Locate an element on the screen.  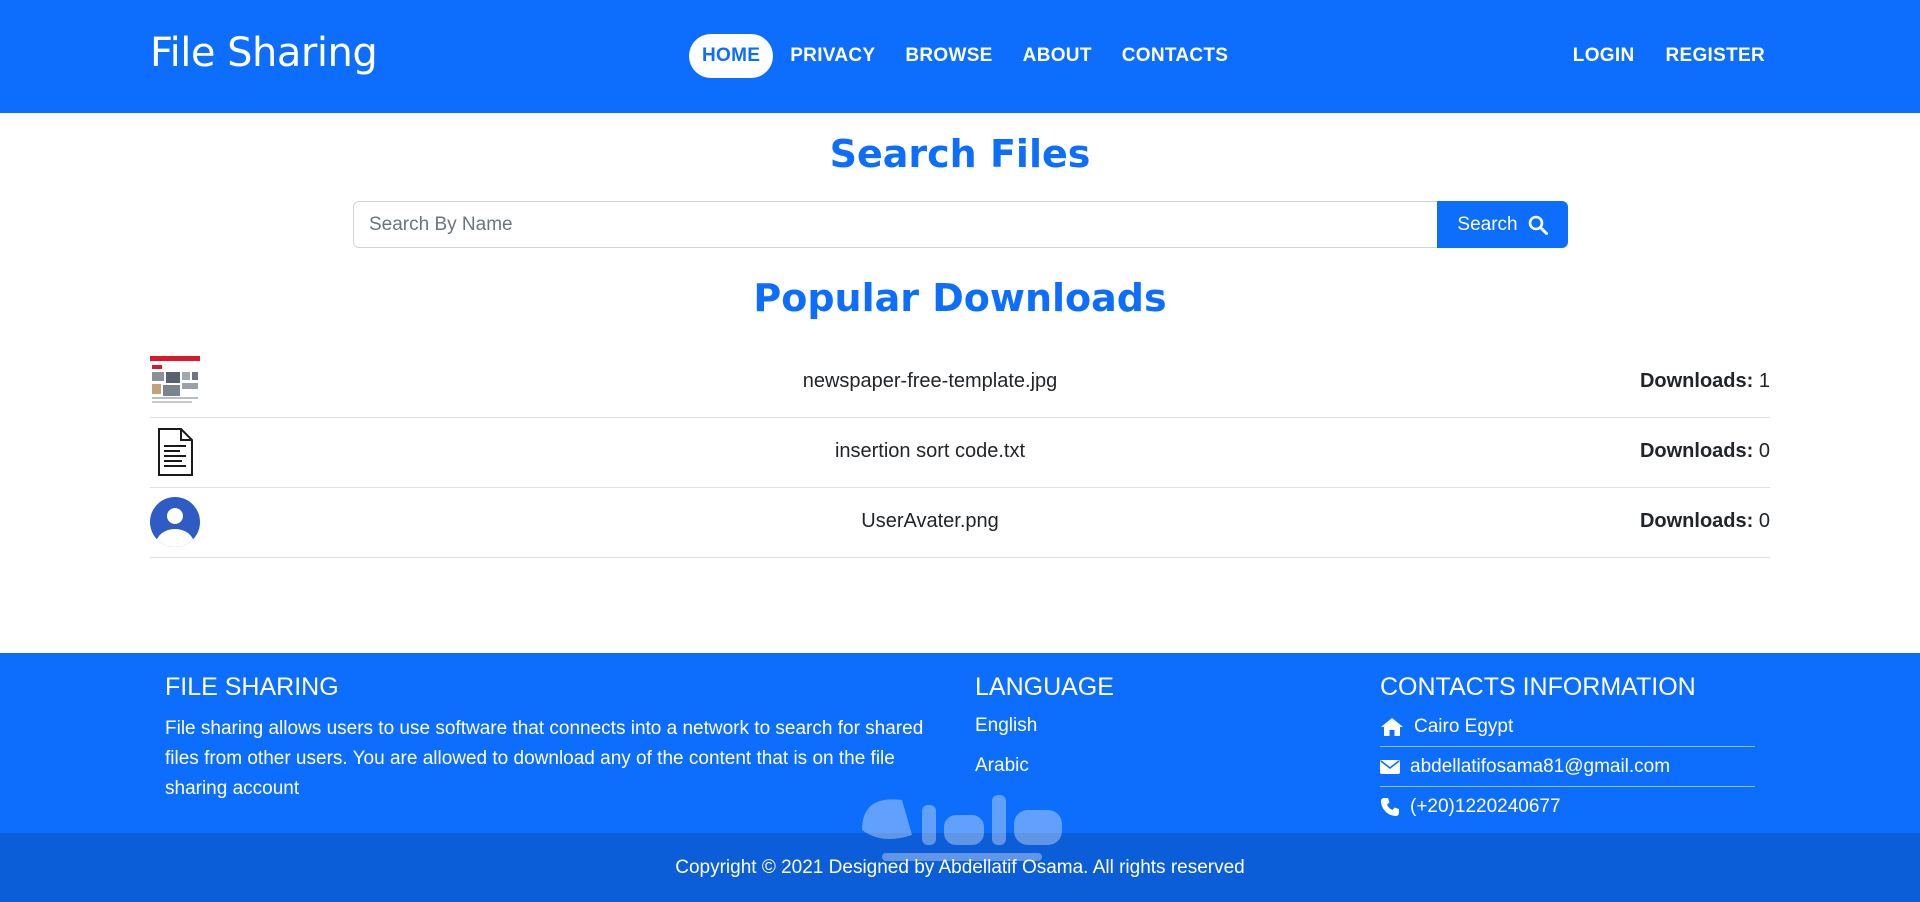
file-name: newspaper-free-template.jpg is located at coordinates (930, 381).